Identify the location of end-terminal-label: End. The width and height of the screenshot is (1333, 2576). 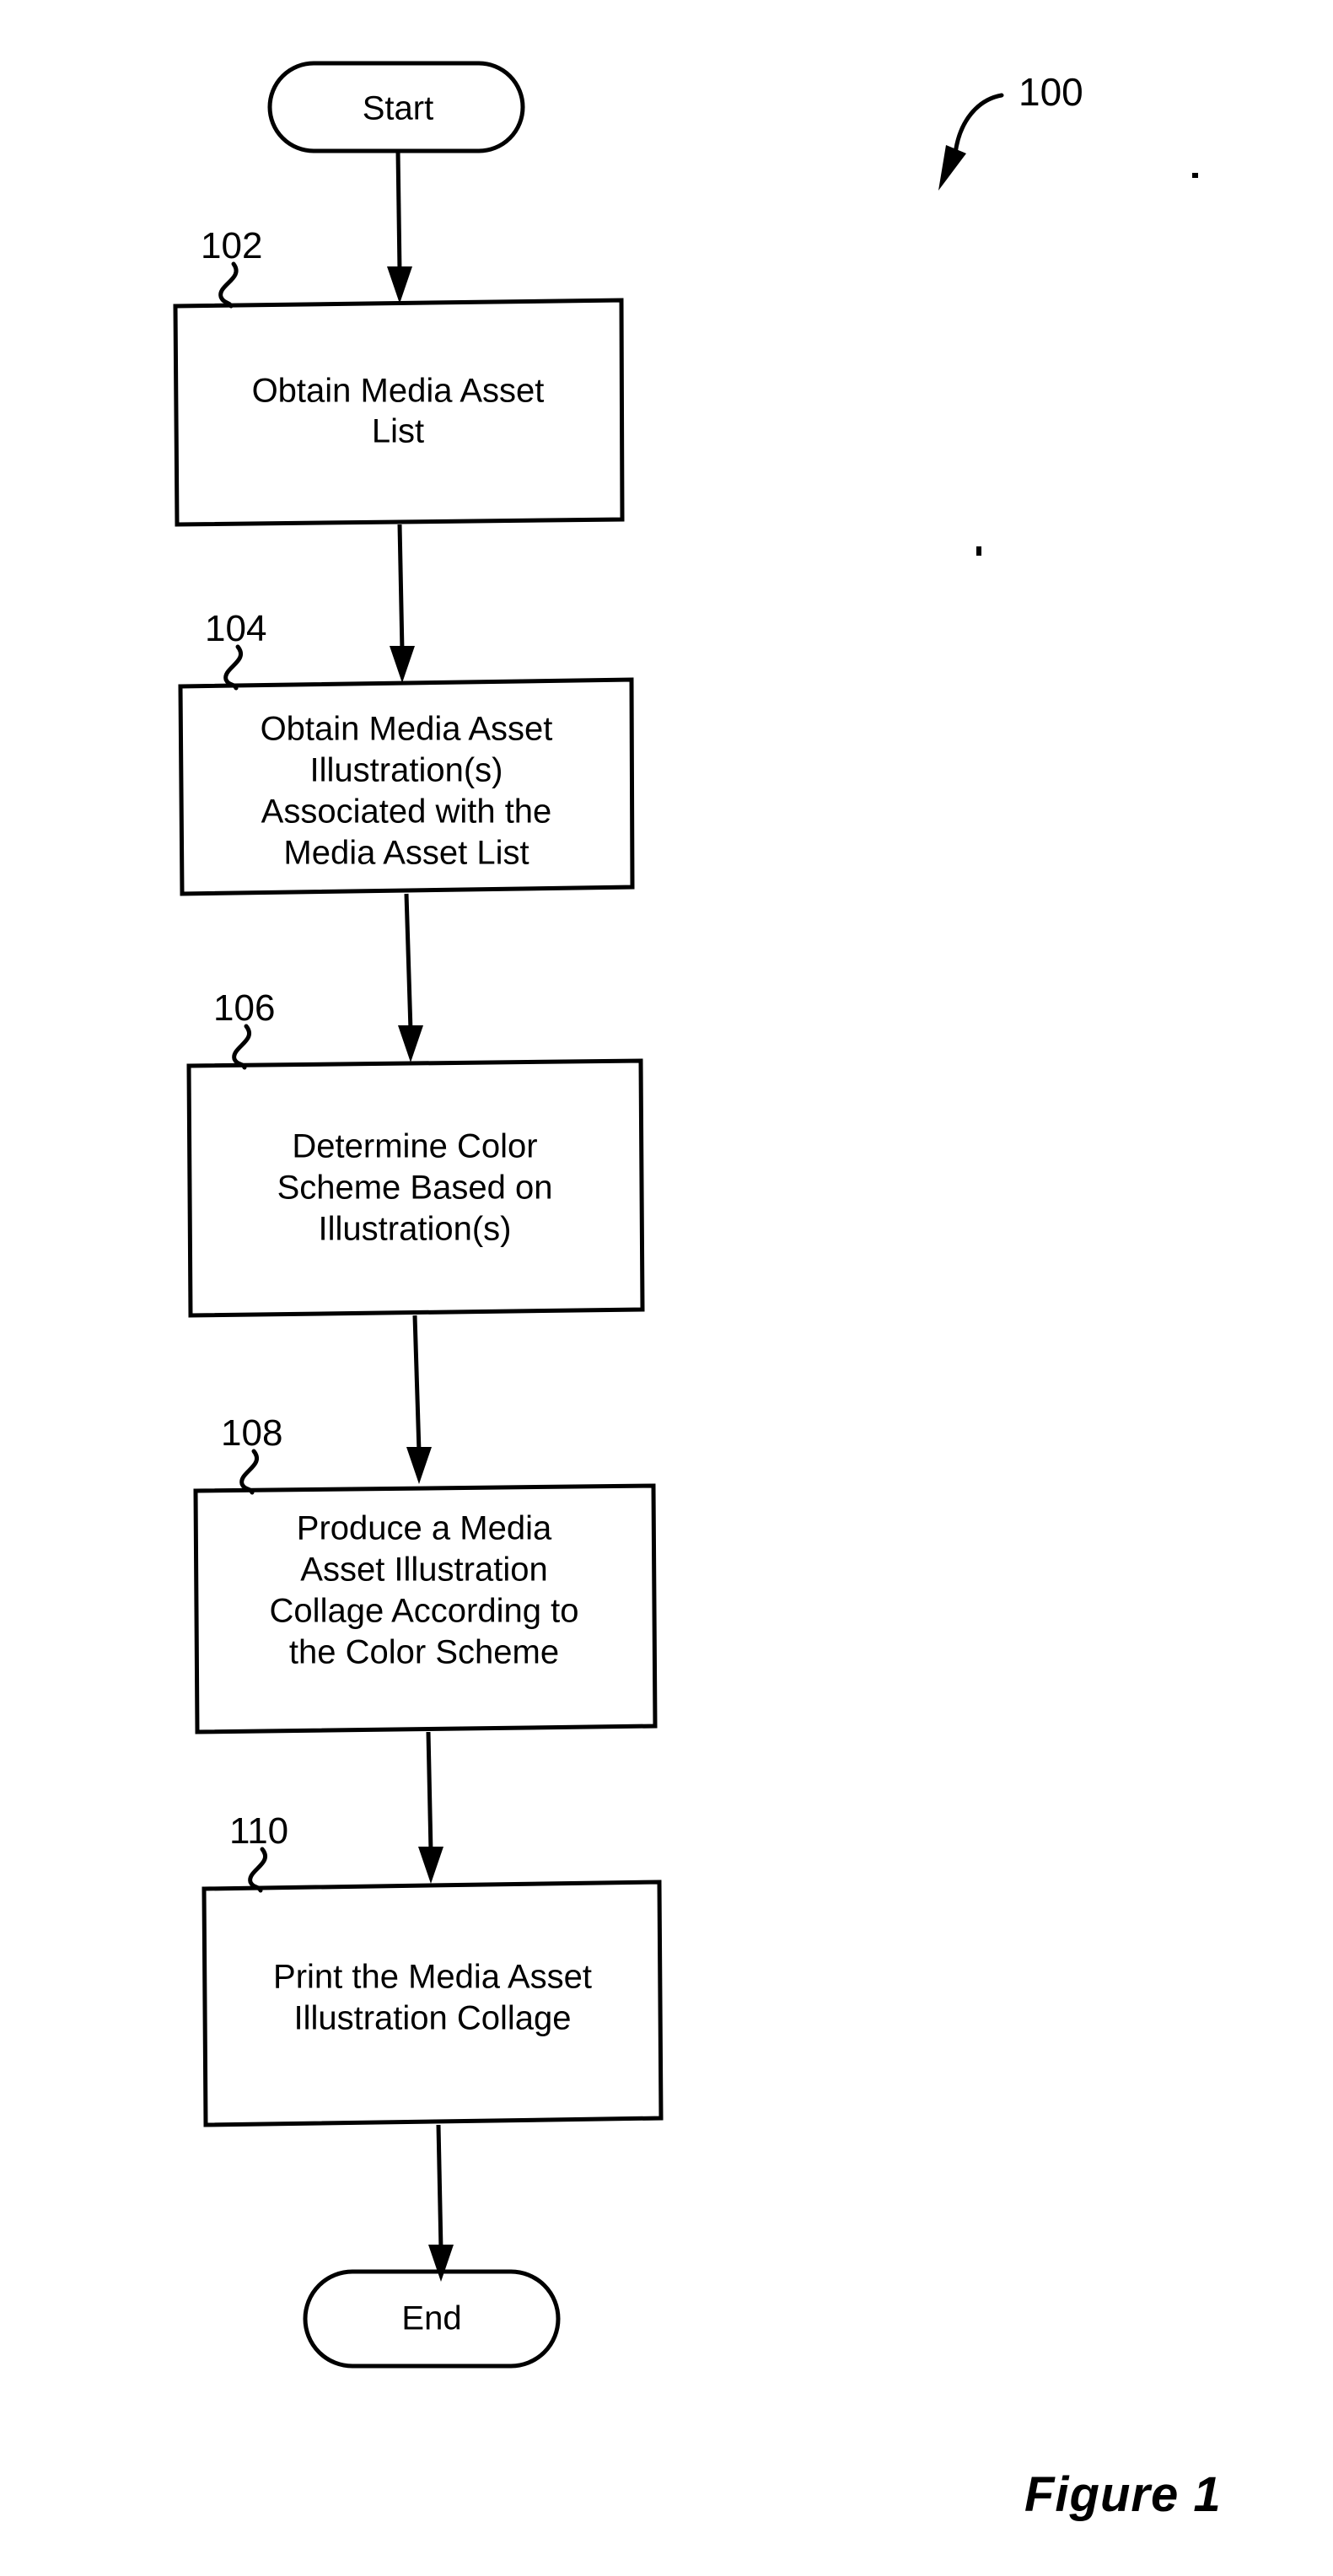
(431, 2318).